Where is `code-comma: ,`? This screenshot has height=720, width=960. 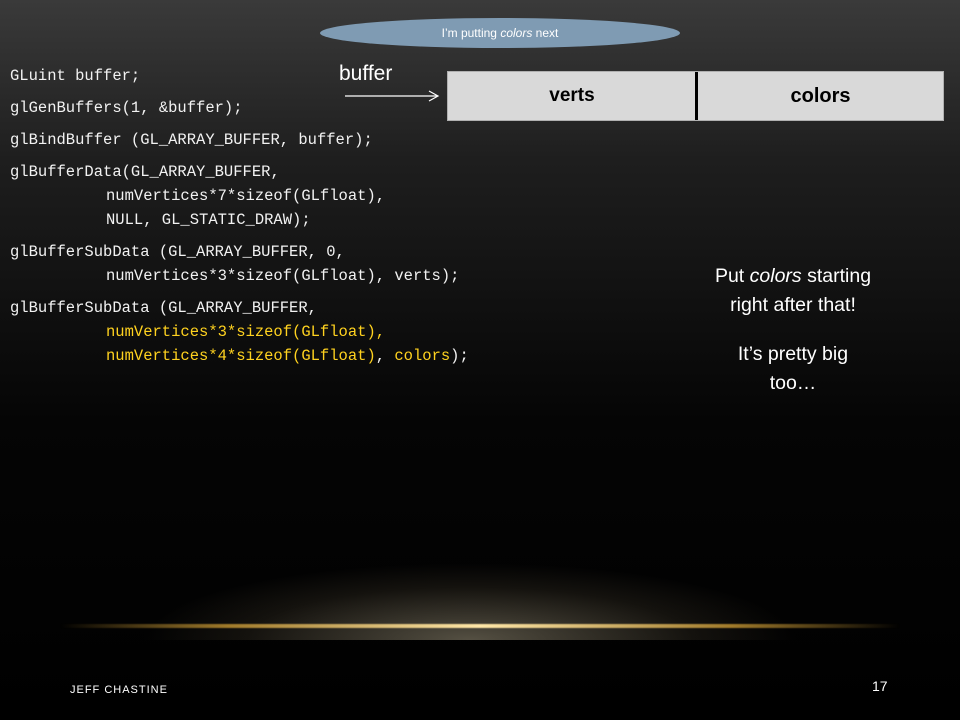
code-comma: , is located at coordinates (380, 332).